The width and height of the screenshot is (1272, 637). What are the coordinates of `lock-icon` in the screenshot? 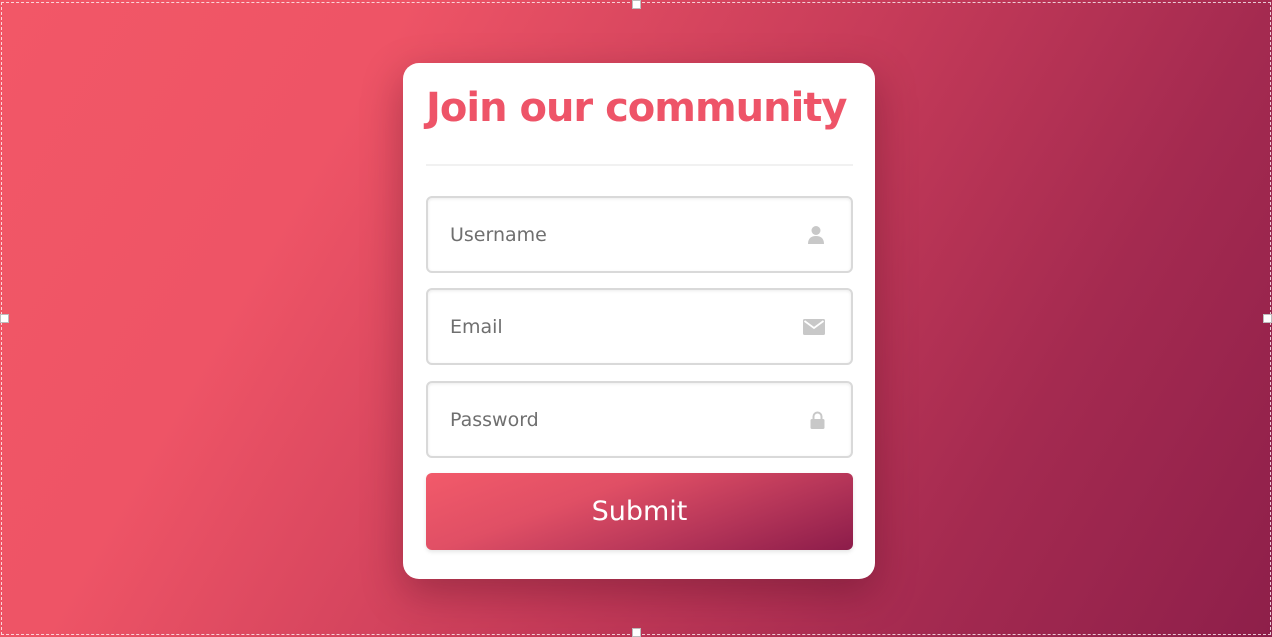 It's located at (817, 420).